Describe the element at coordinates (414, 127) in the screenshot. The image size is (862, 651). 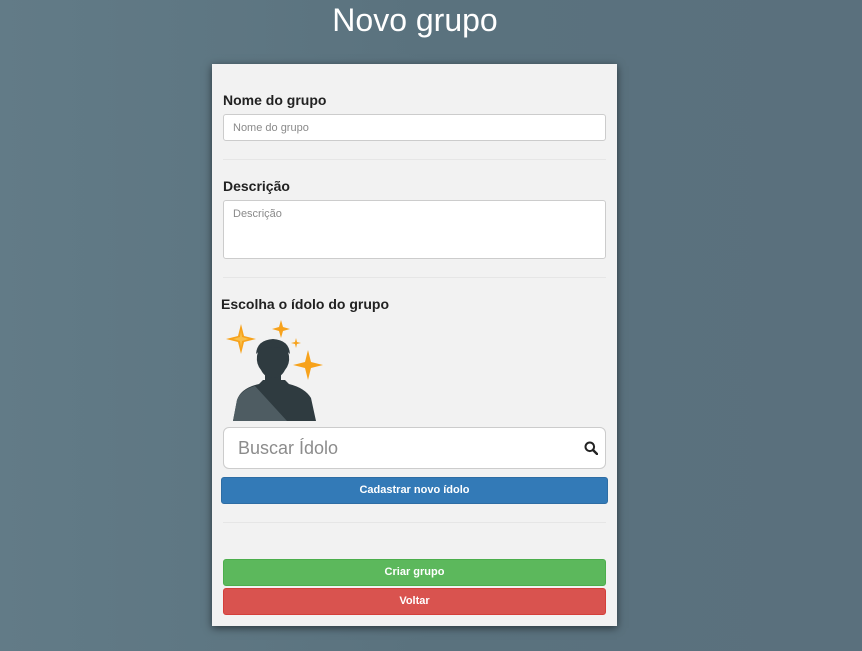
I see `group-name-input` at that location.